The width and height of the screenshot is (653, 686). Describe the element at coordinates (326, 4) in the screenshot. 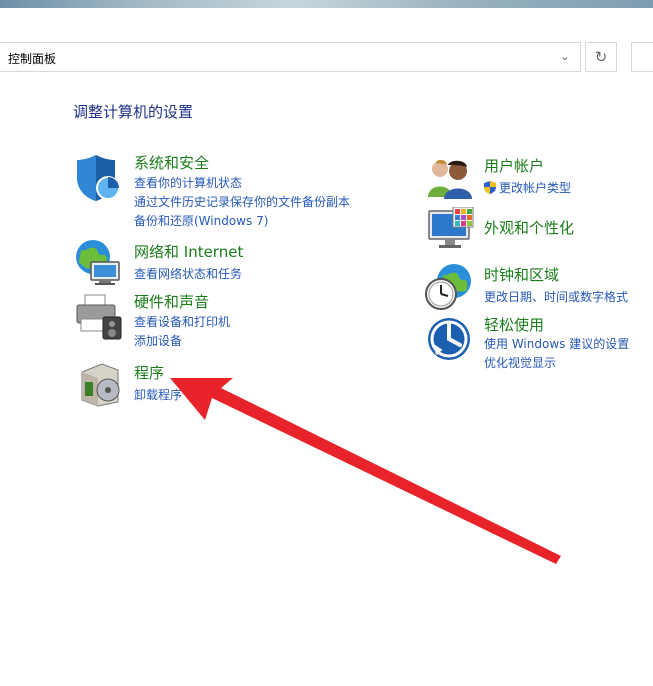

I see `desktop-wallpaper-strip` at that location.